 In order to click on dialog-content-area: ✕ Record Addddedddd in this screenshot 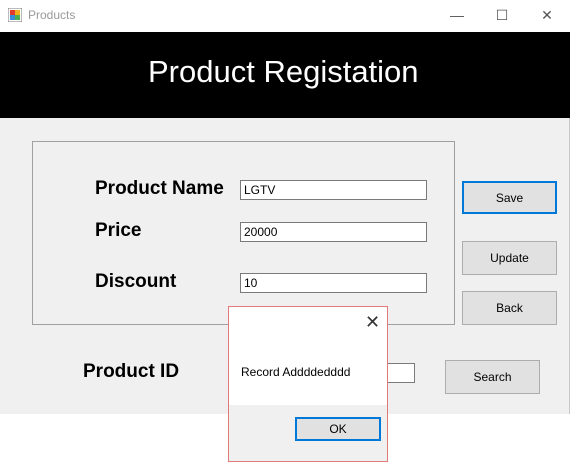, I will do `click(308, 356)`.